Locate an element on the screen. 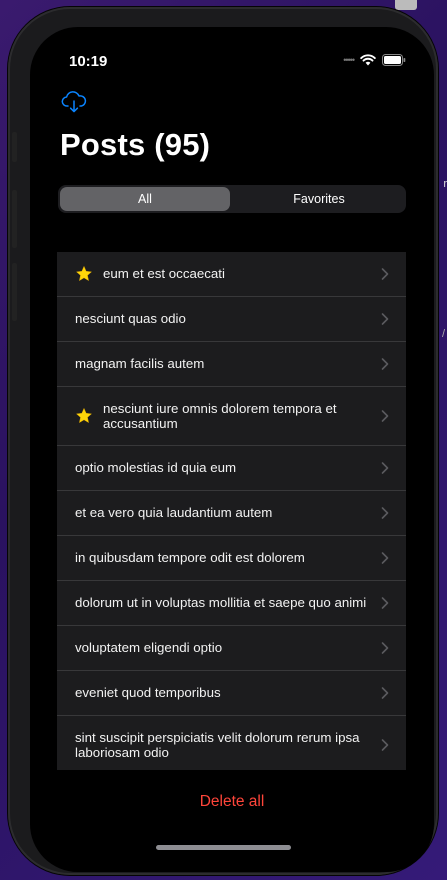  volume-down-button is located at coordinates (14, 292).